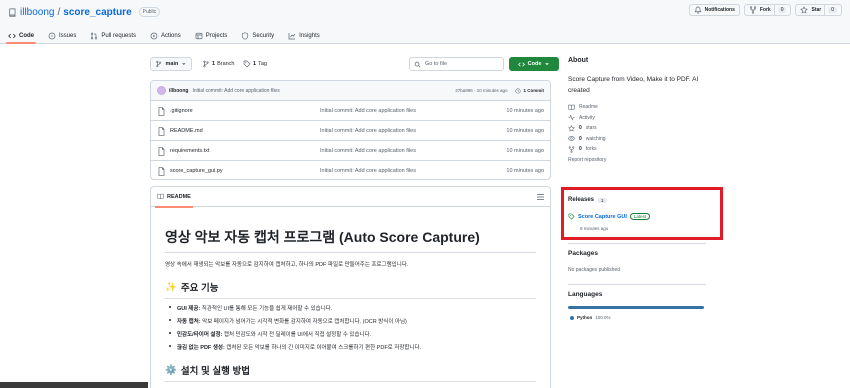 The width and height of the screenshot is (850, 388). Describe the element at coordinates (21, 35) in the screenshot. I see `tab-code: Code` at that location.